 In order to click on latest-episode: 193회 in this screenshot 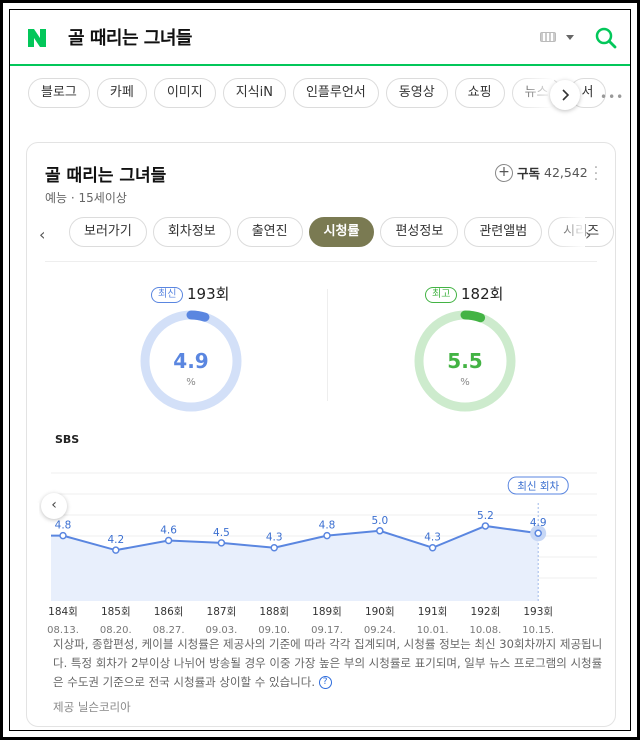, I will do `click(208, 294)`.